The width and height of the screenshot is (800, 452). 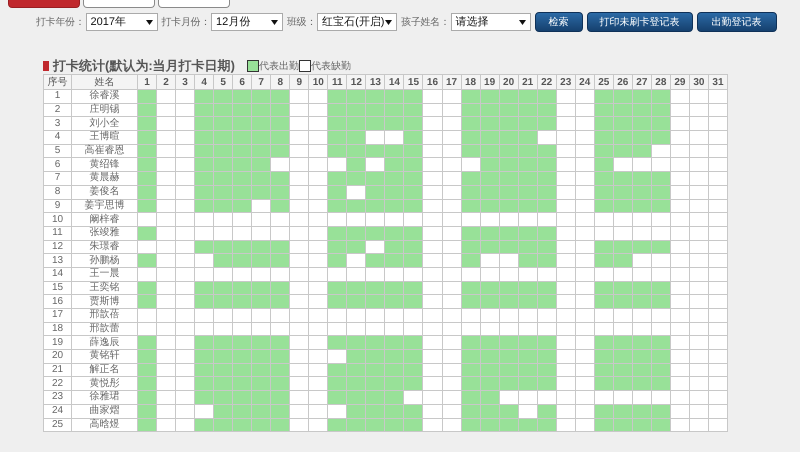 I want to click on table-cell: 12, so click(x=58, y=247).